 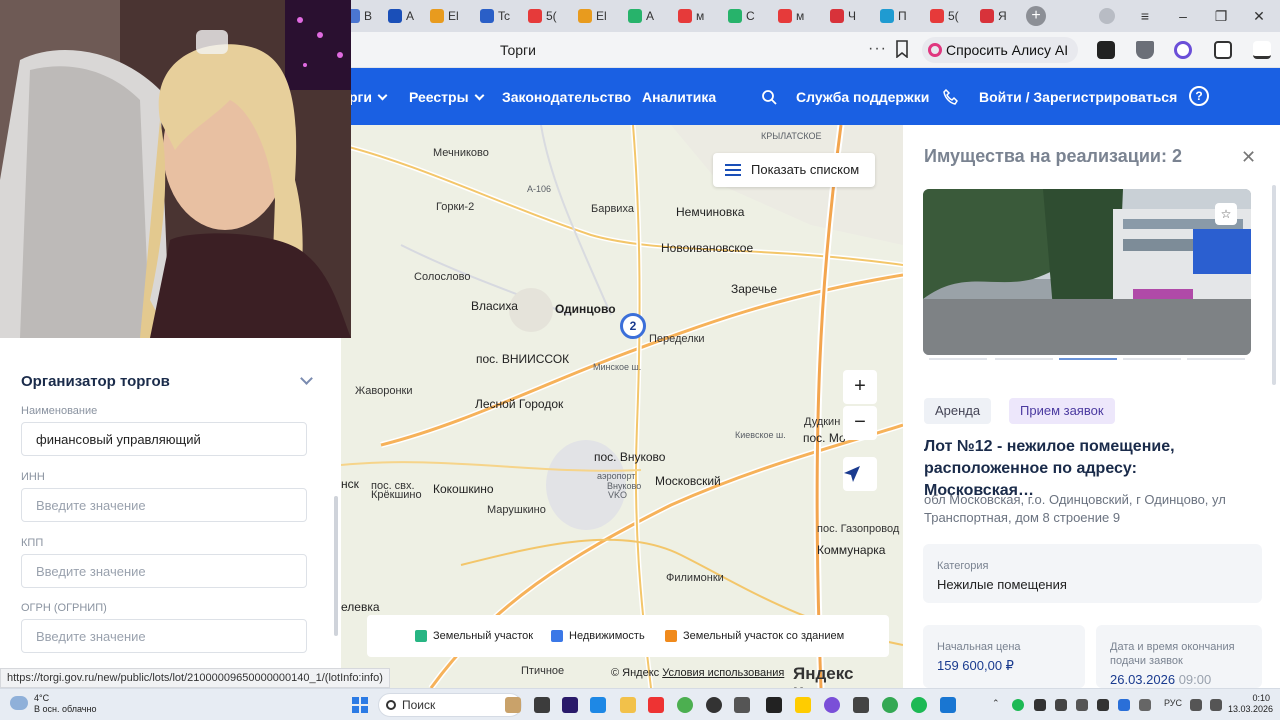 I want to click on geolocation-button, so click(x=860, y=474).